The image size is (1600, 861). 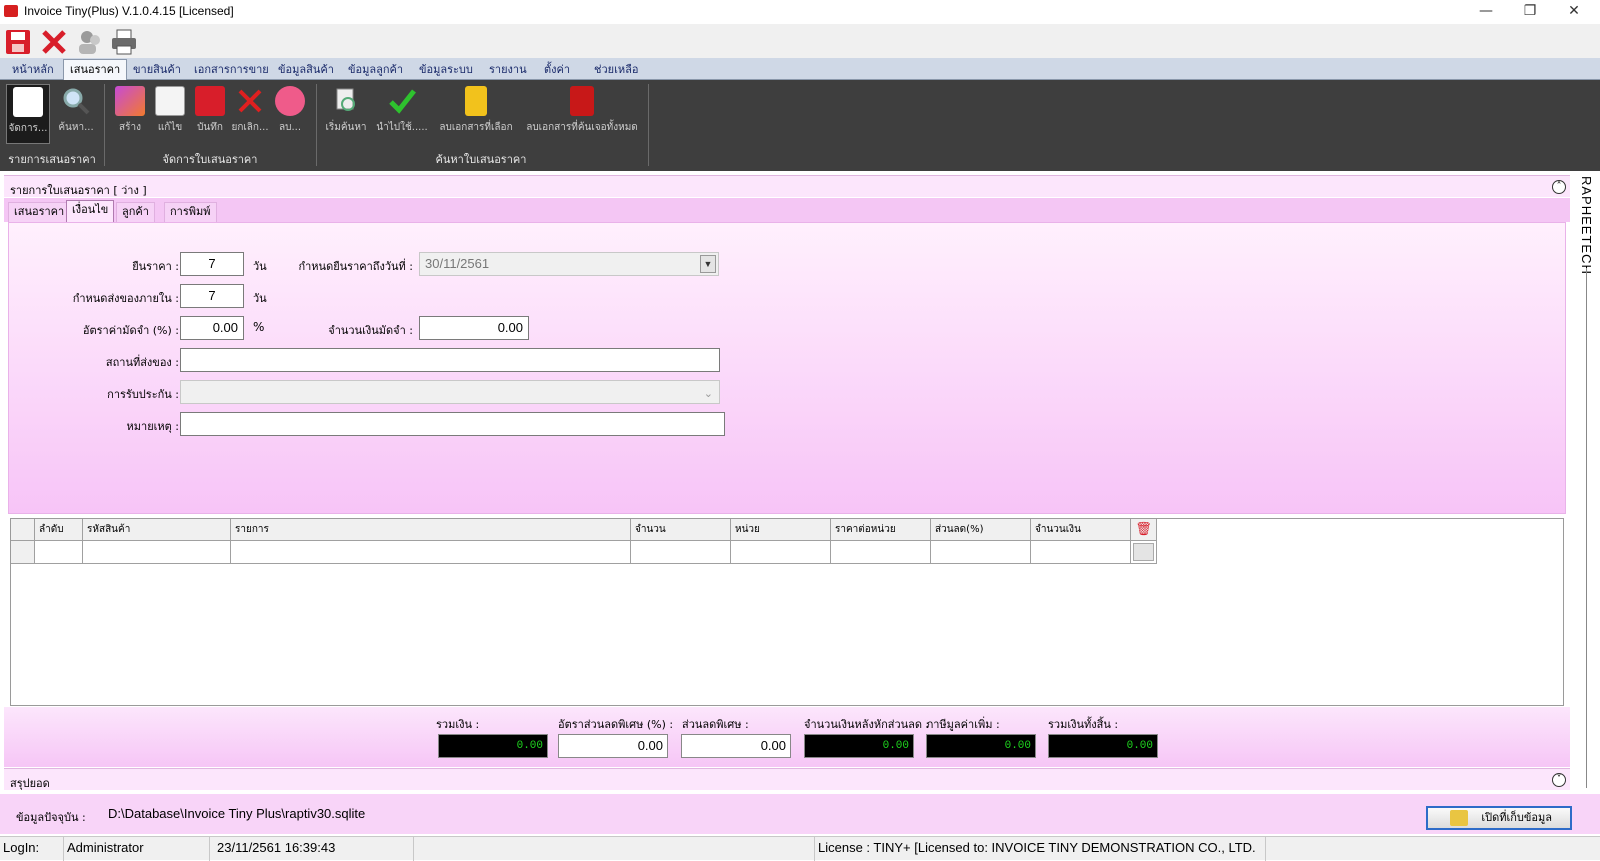 What do you see at coordinates (450, 360) in the screenshot?
I see `delivery-place-input` at bounding box center [450, 360].